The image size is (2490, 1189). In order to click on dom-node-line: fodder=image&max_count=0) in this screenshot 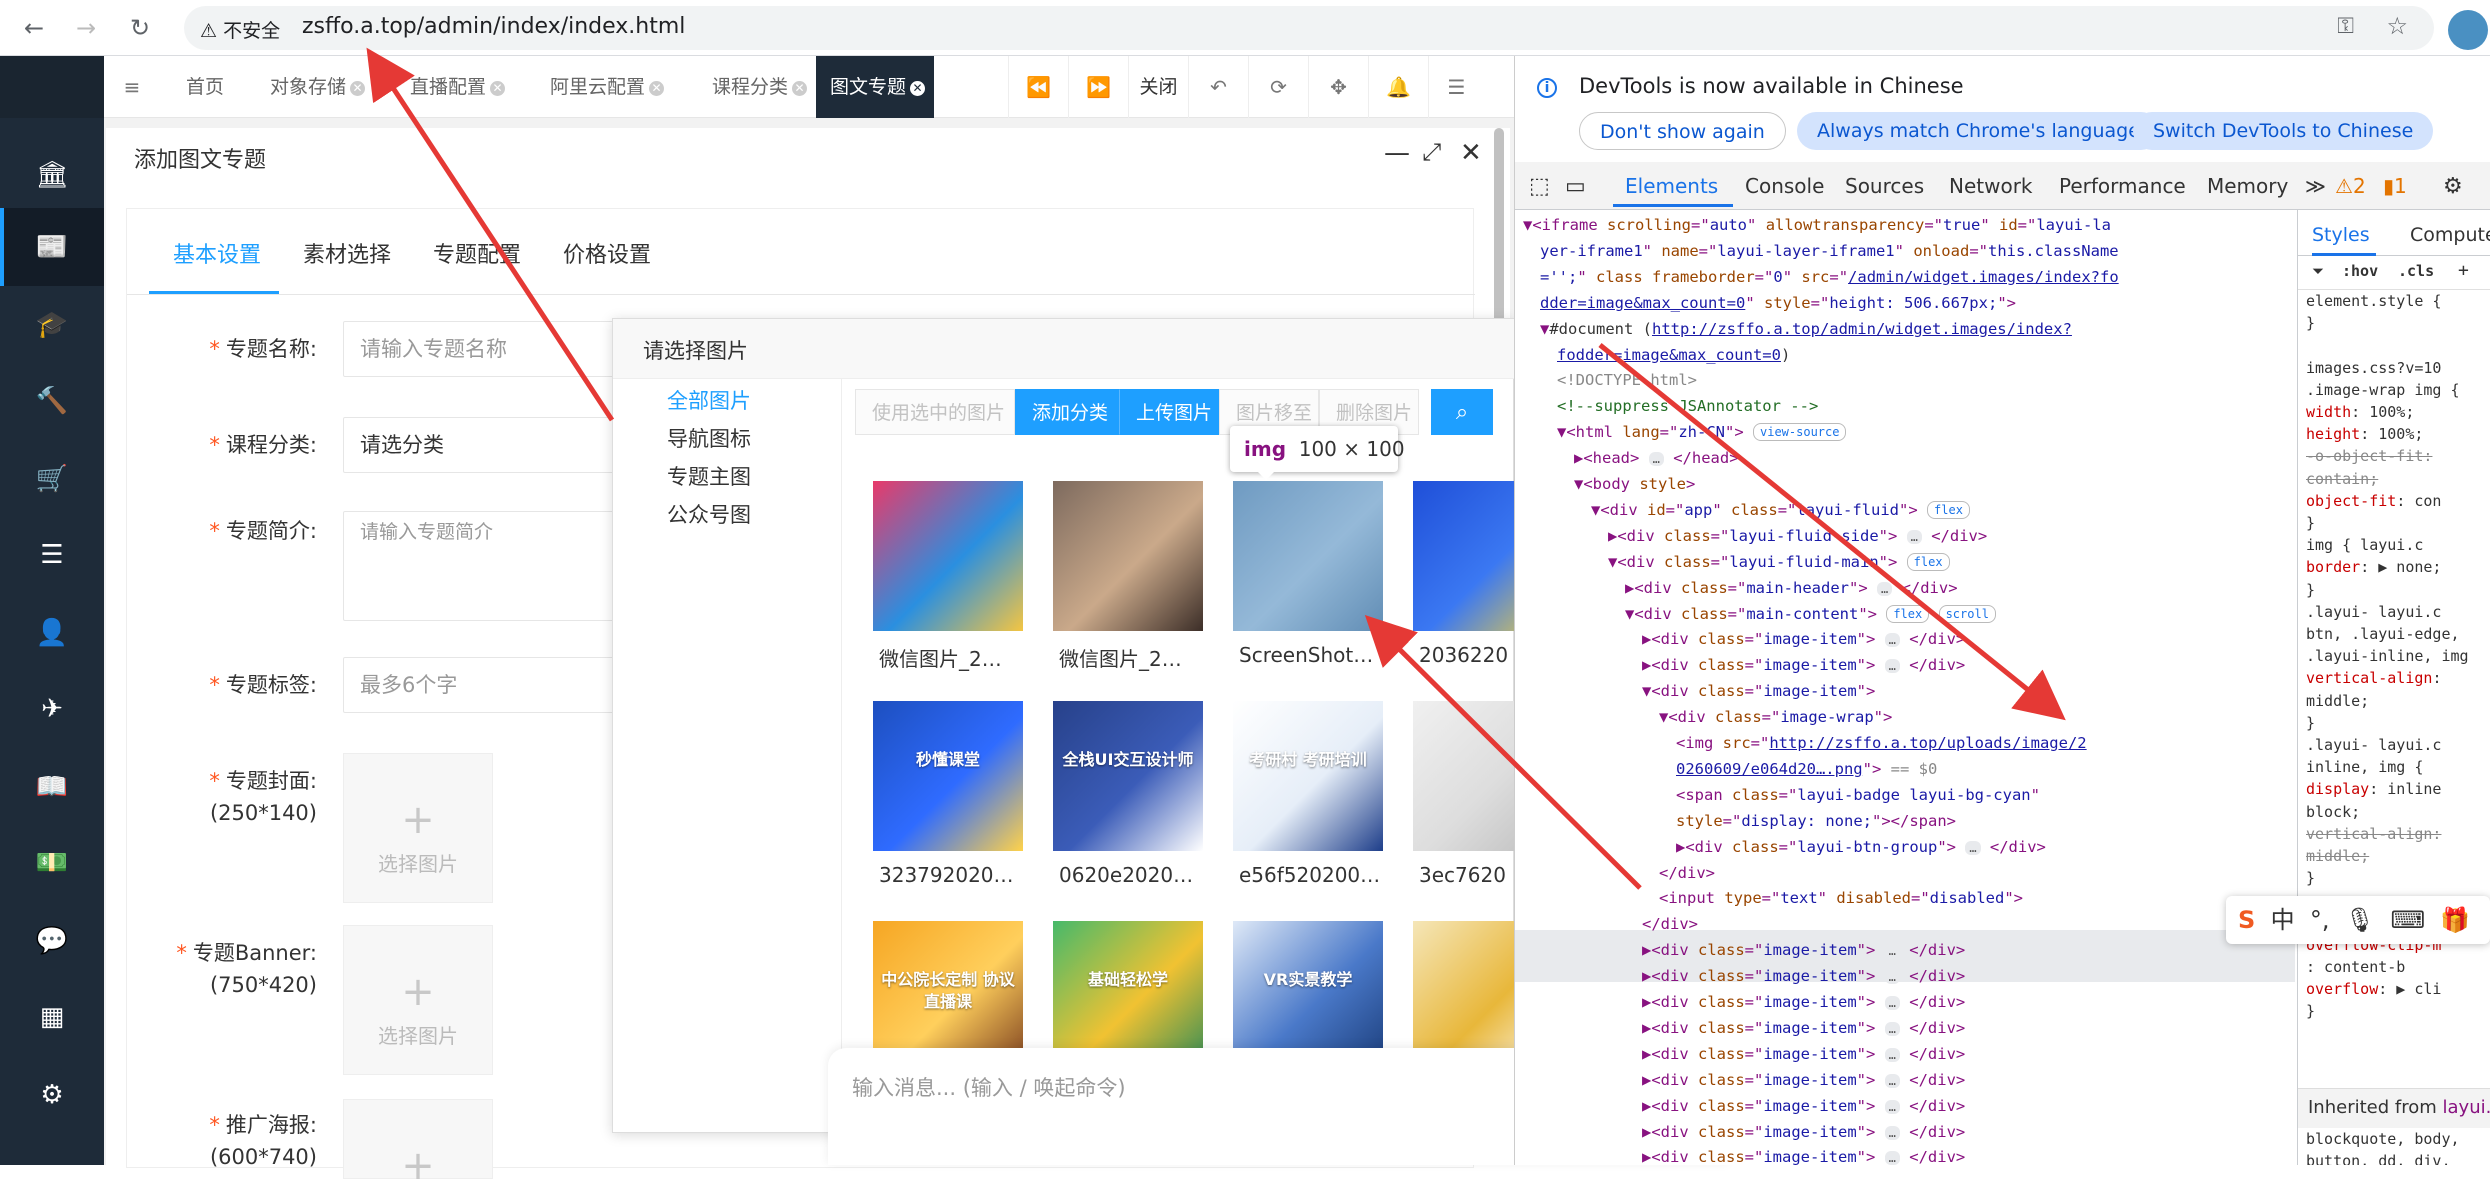, I will do `click(1673, 355)`.